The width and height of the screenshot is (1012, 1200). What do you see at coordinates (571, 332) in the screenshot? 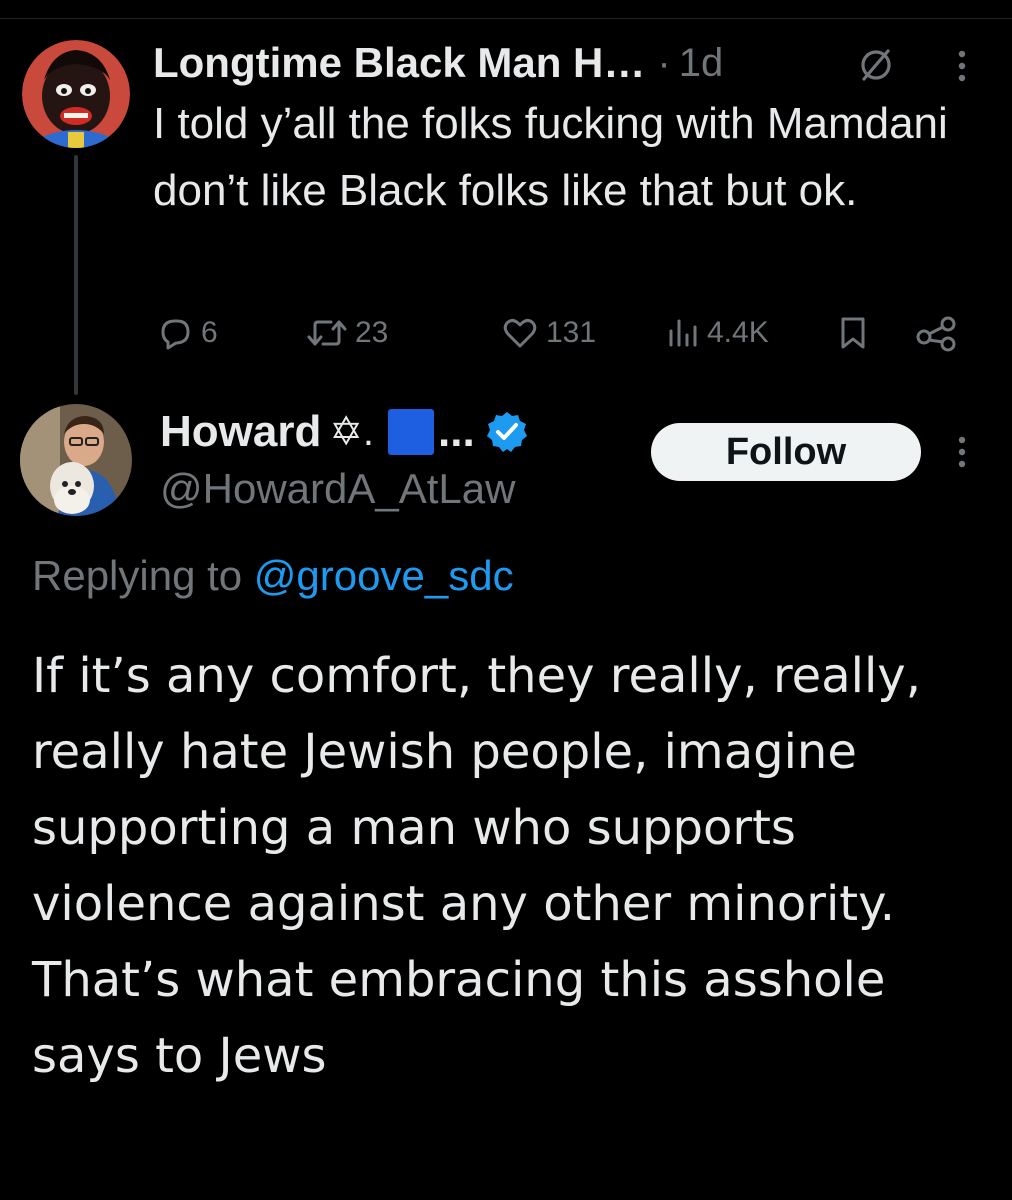
I see `like-count: 131` at bounding box center [571, 332].